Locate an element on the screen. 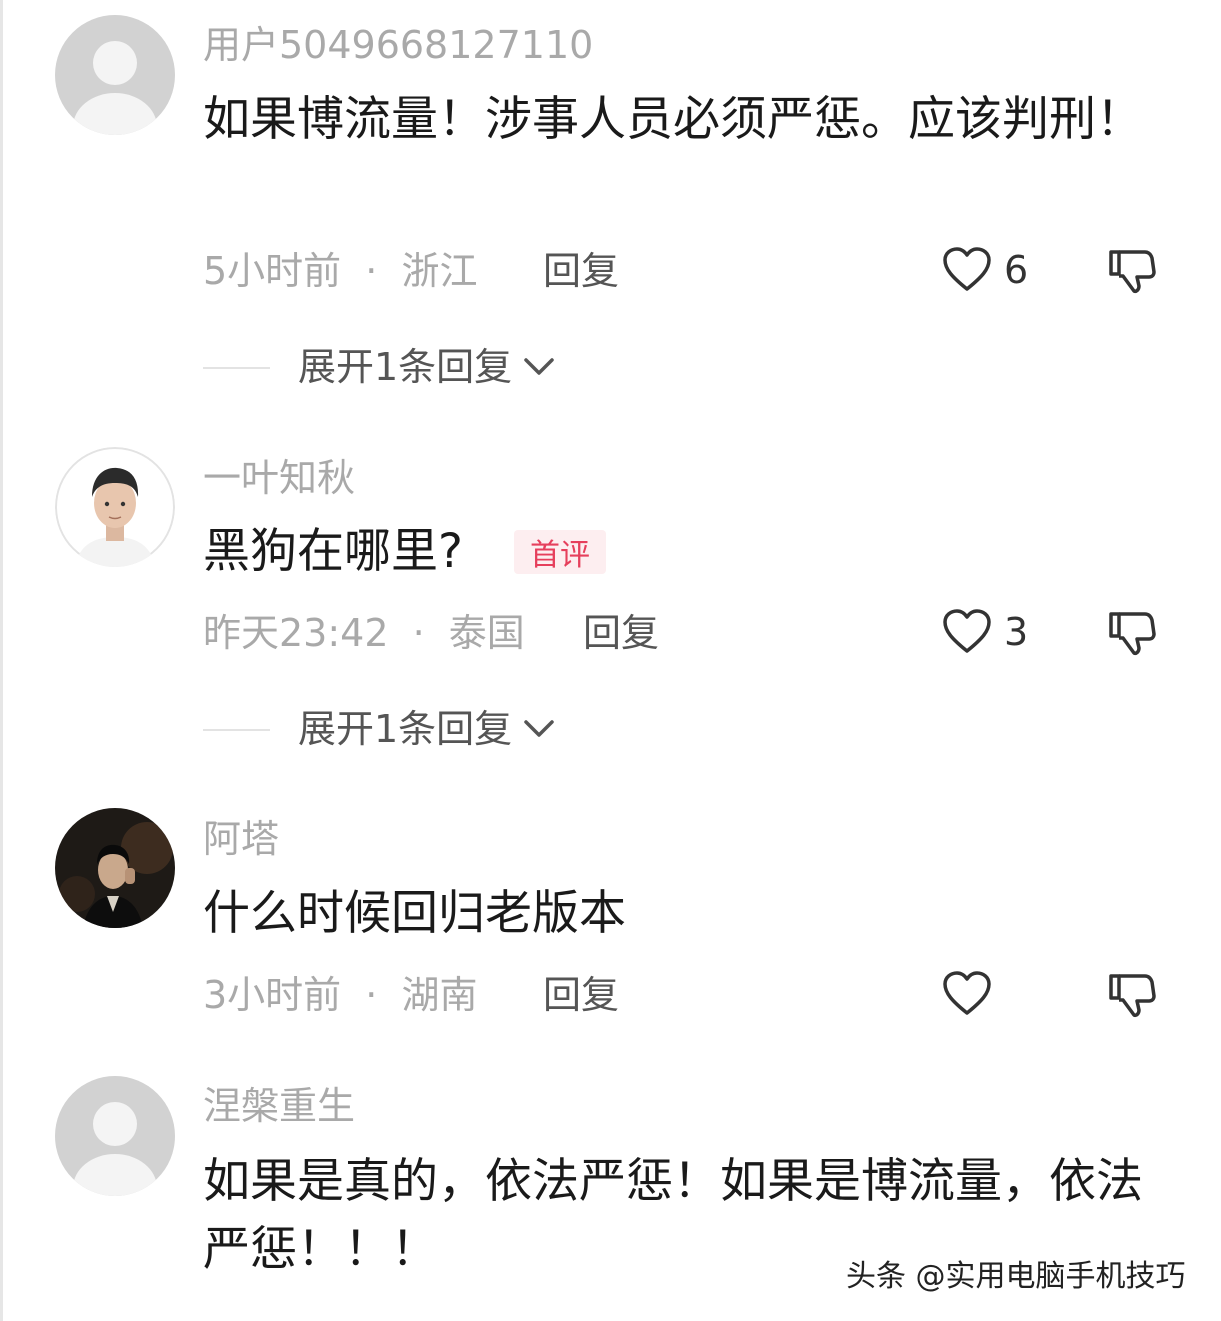 The width and height of the screenshot is (1221, 1321). comment-username: 一叶知秋 is located at coordinates (279, 478).